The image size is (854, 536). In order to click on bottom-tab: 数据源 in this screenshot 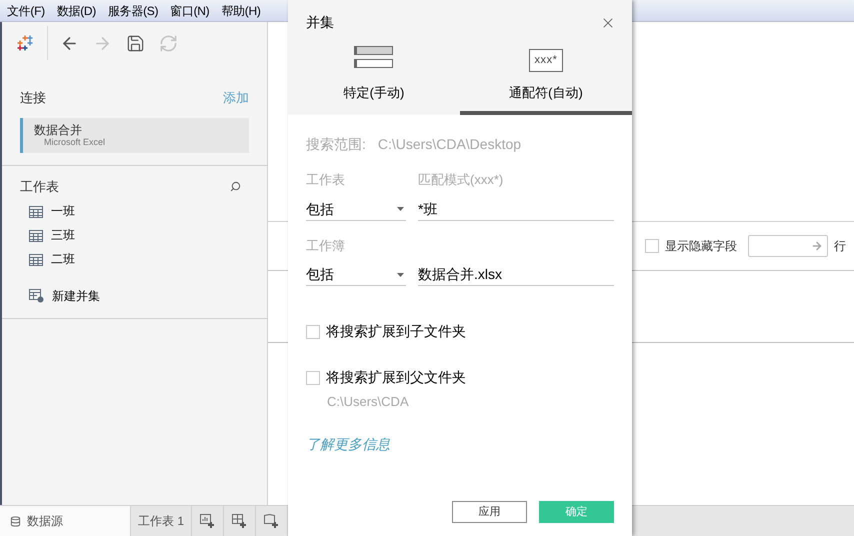, I will do `click(65, 521)`.